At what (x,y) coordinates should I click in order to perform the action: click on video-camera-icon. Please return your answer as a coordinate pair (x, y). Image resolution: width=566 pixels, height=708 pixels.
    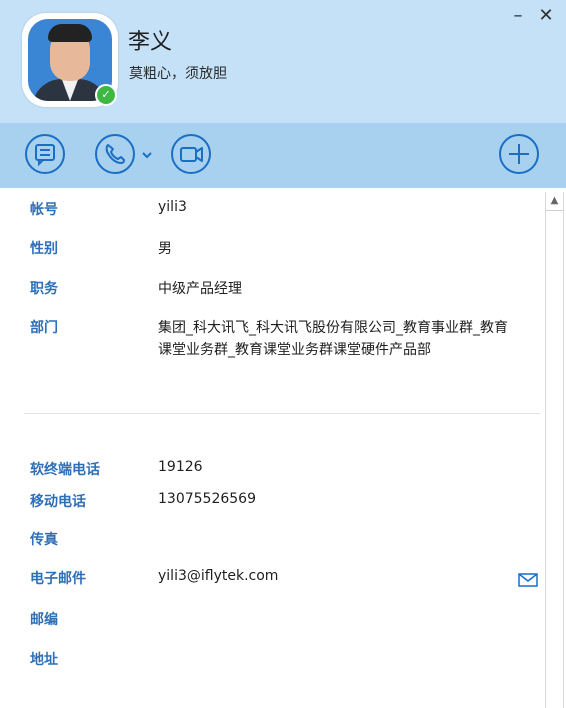
    Looking at the image, I should click on (191, 154).